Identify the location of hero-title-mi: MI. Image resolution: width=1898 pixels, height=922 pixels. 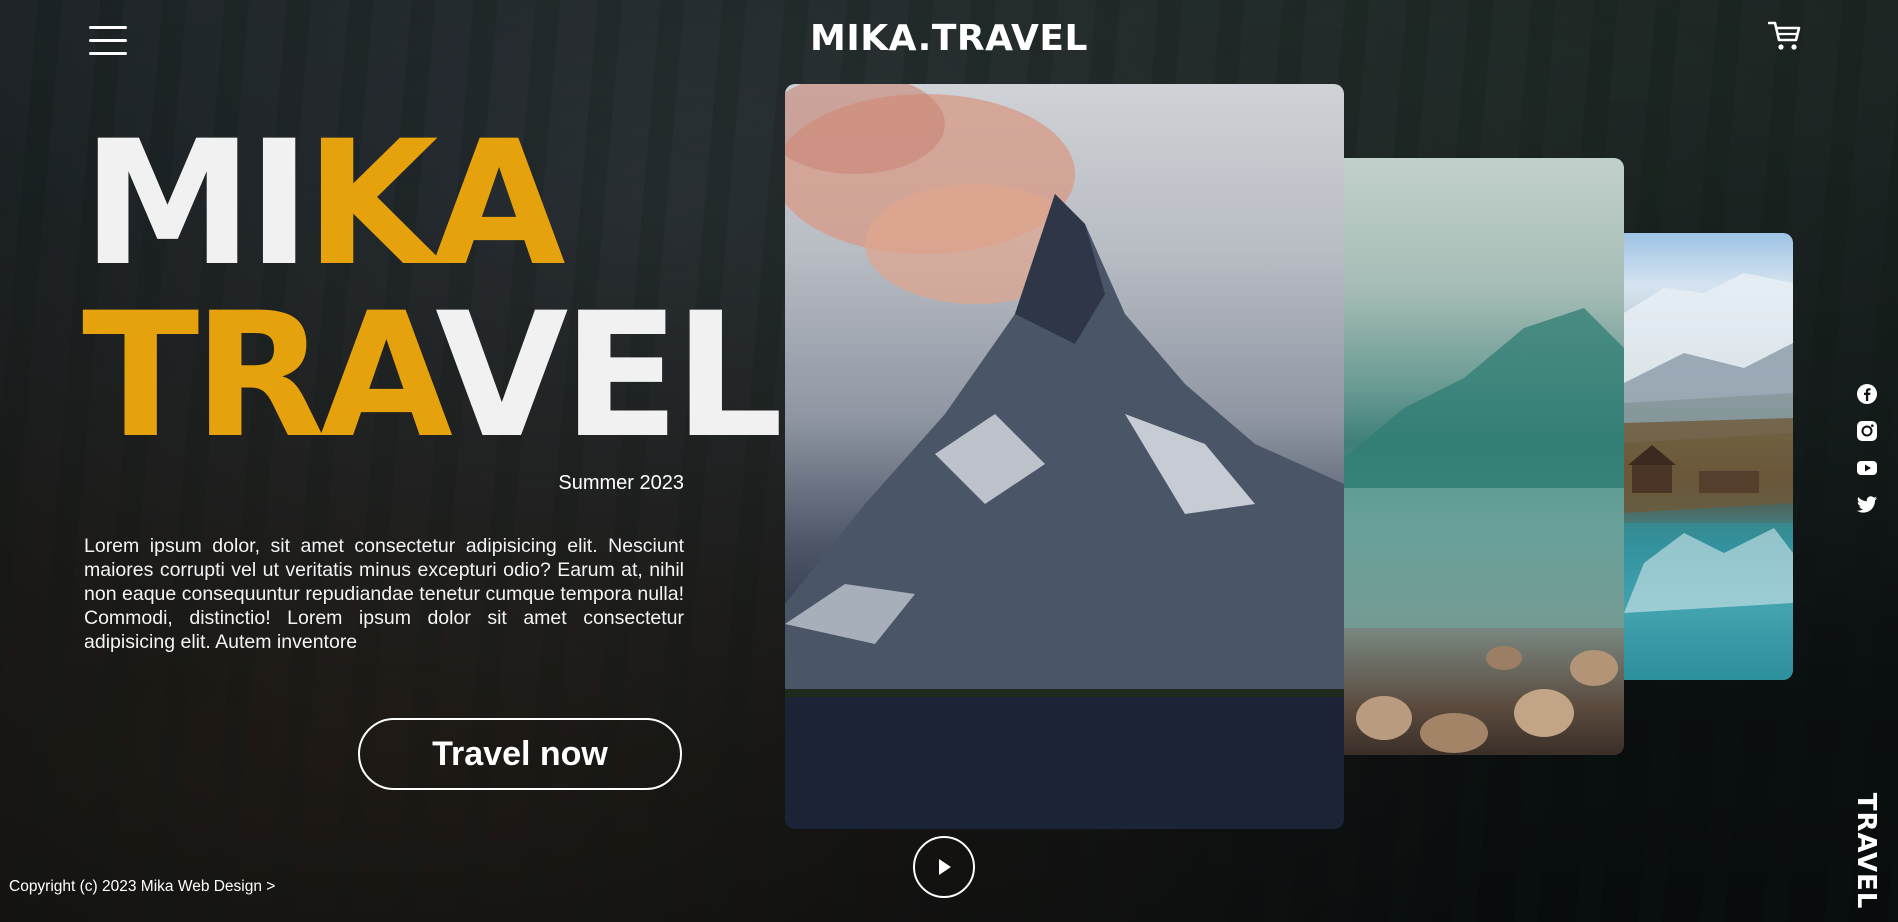
(196, 203).